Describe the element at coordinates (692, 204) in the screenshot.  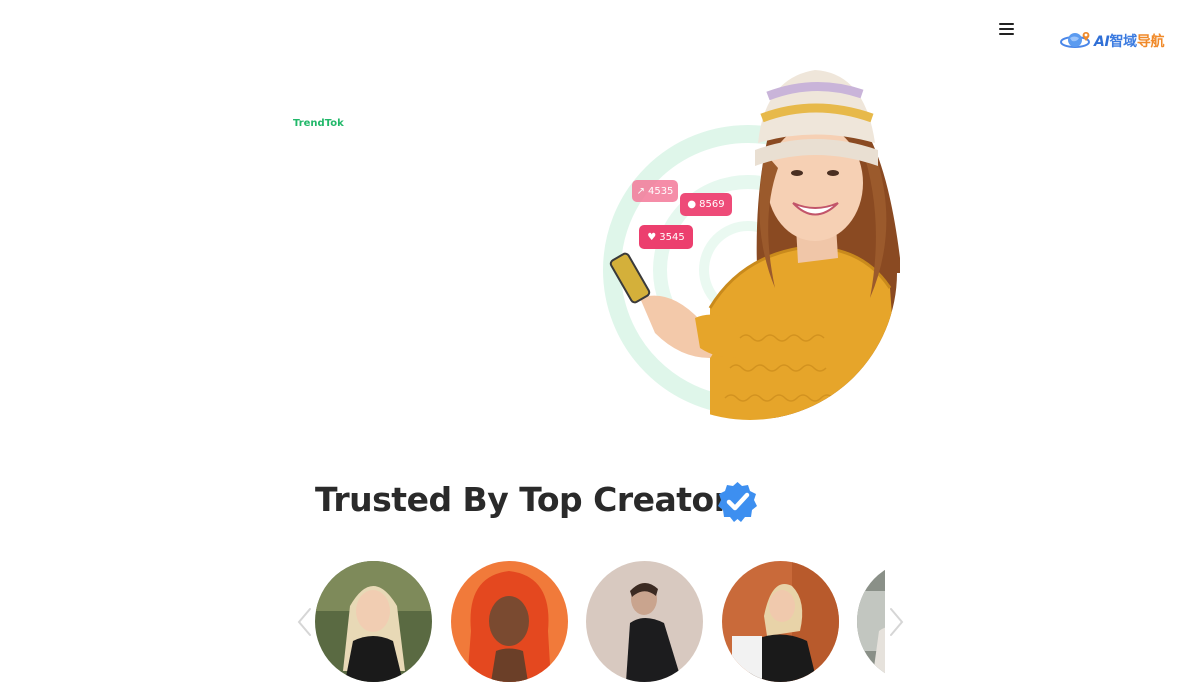
I see `user-icon: ●` at that location.